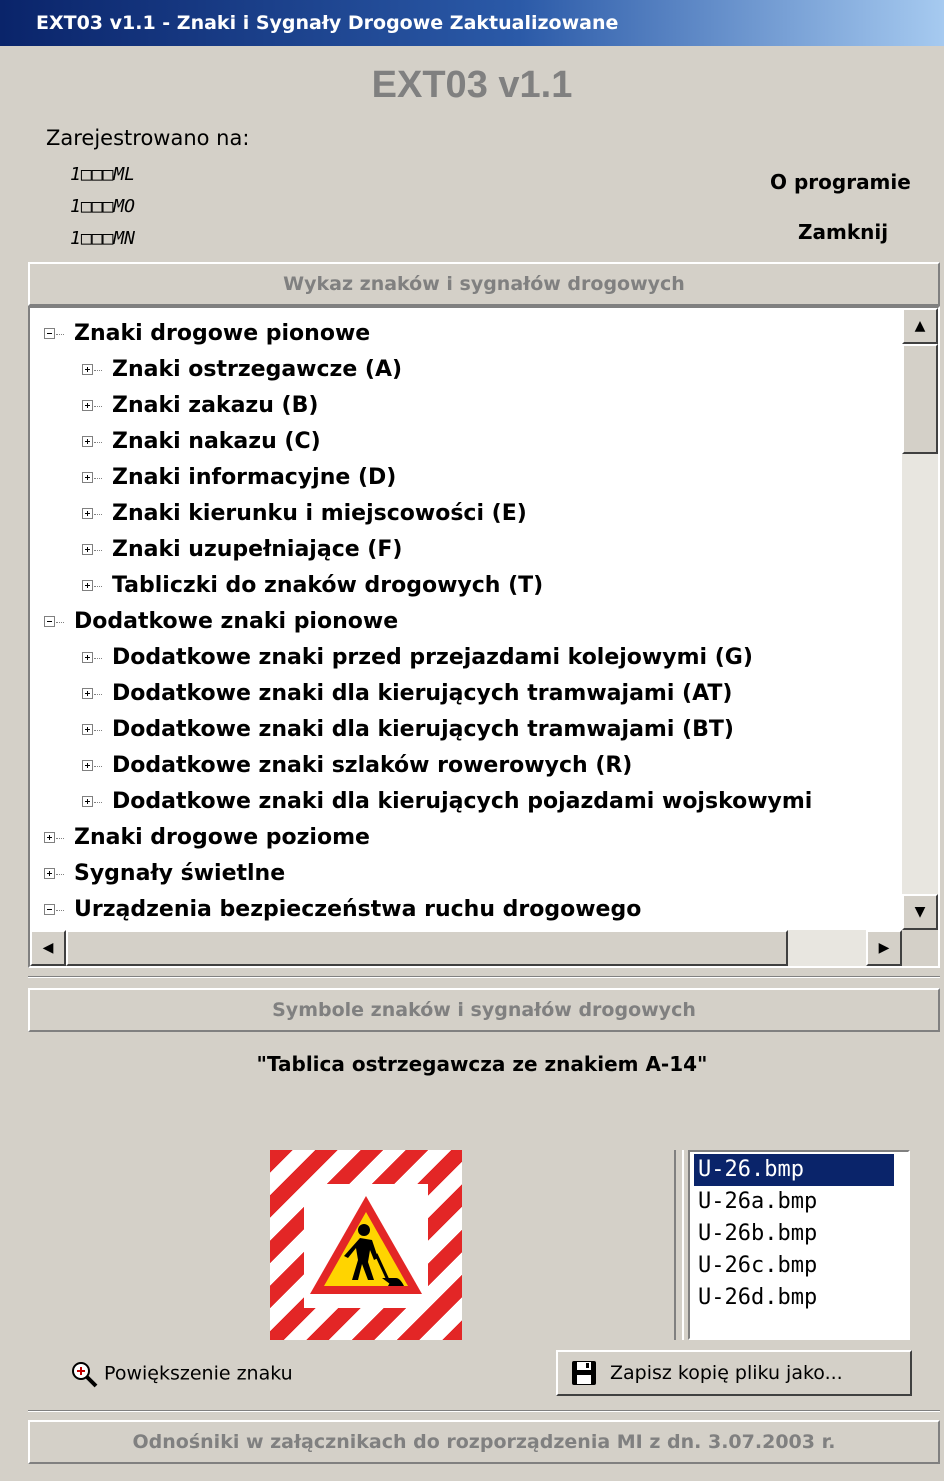 This screenshot has height=1481, width=944. I want to click on scroll-right-button: ▶, so click(884, 948).